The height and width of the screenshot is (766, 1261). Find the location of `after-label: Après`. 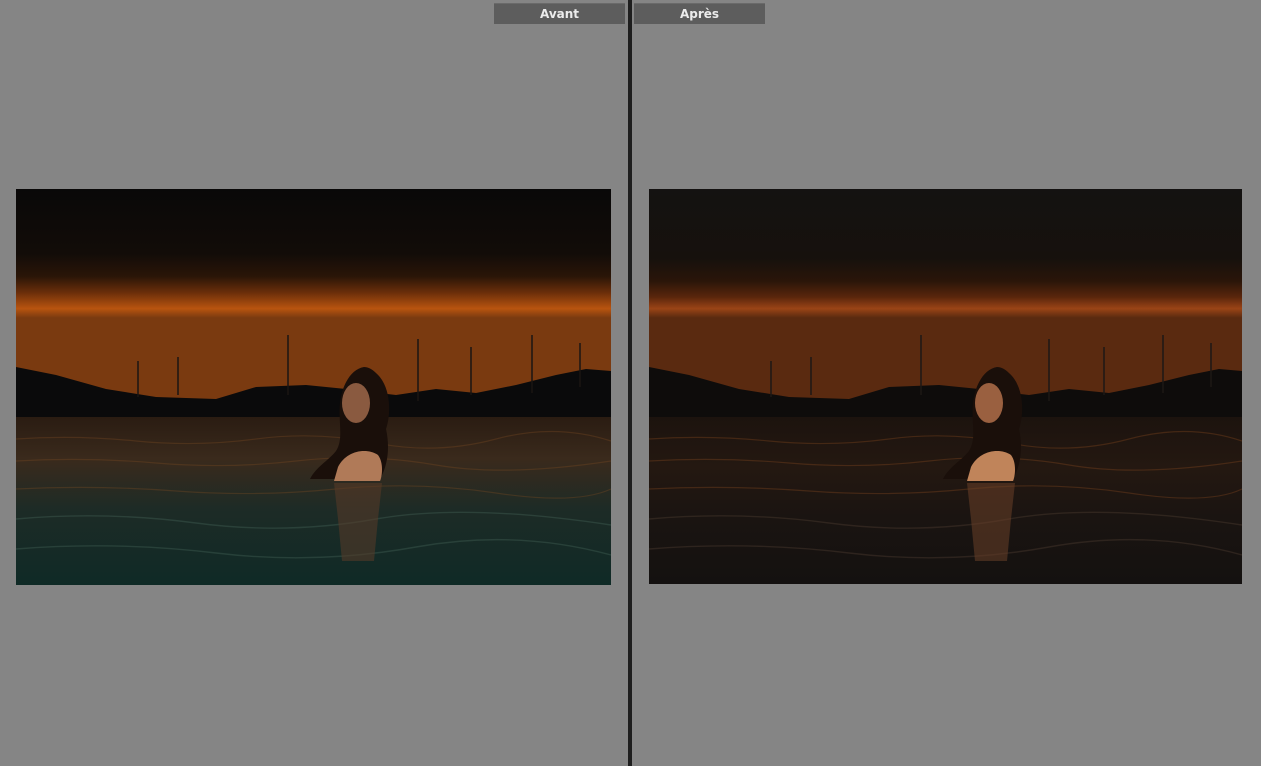

after-label: Après is located at coordinates (699, 13).